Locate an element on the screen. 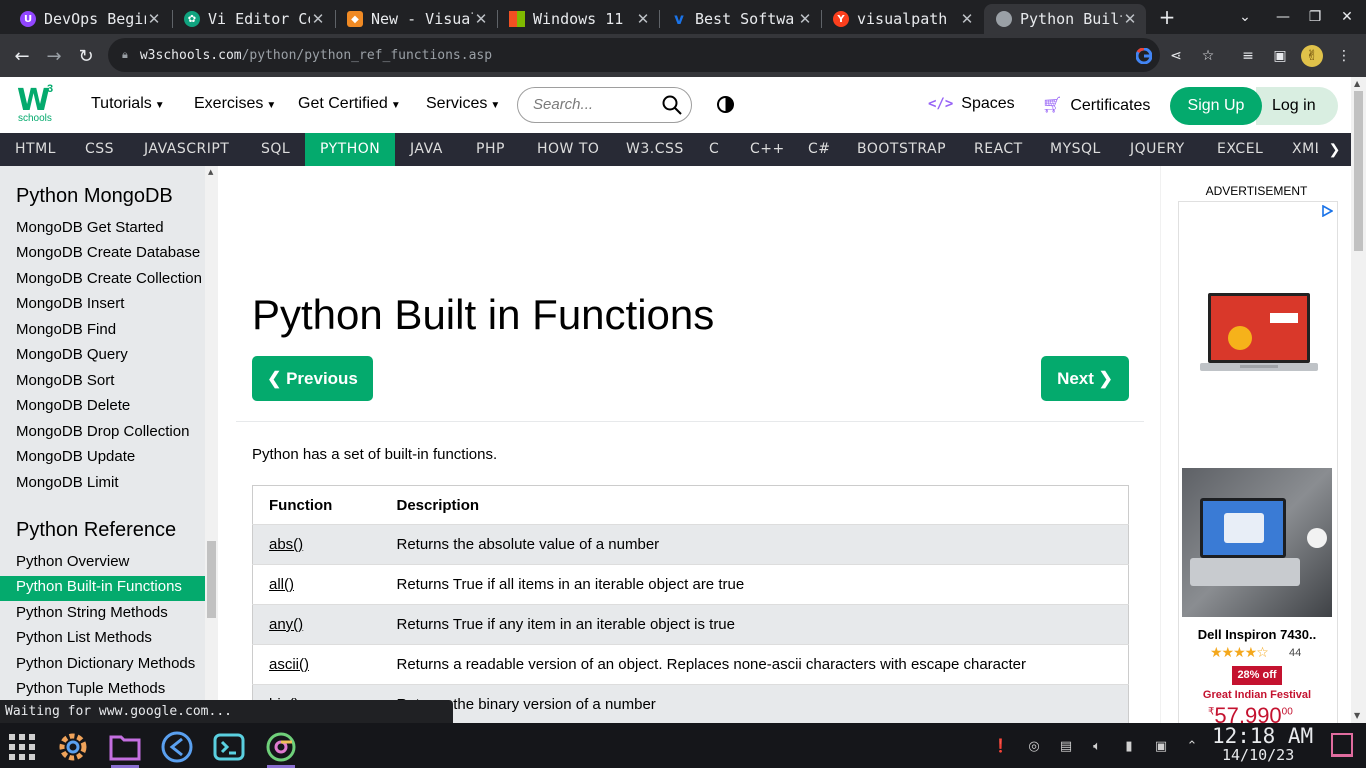  lang-javascript: JAVASCRIPT is located at coordinates (186, 149).